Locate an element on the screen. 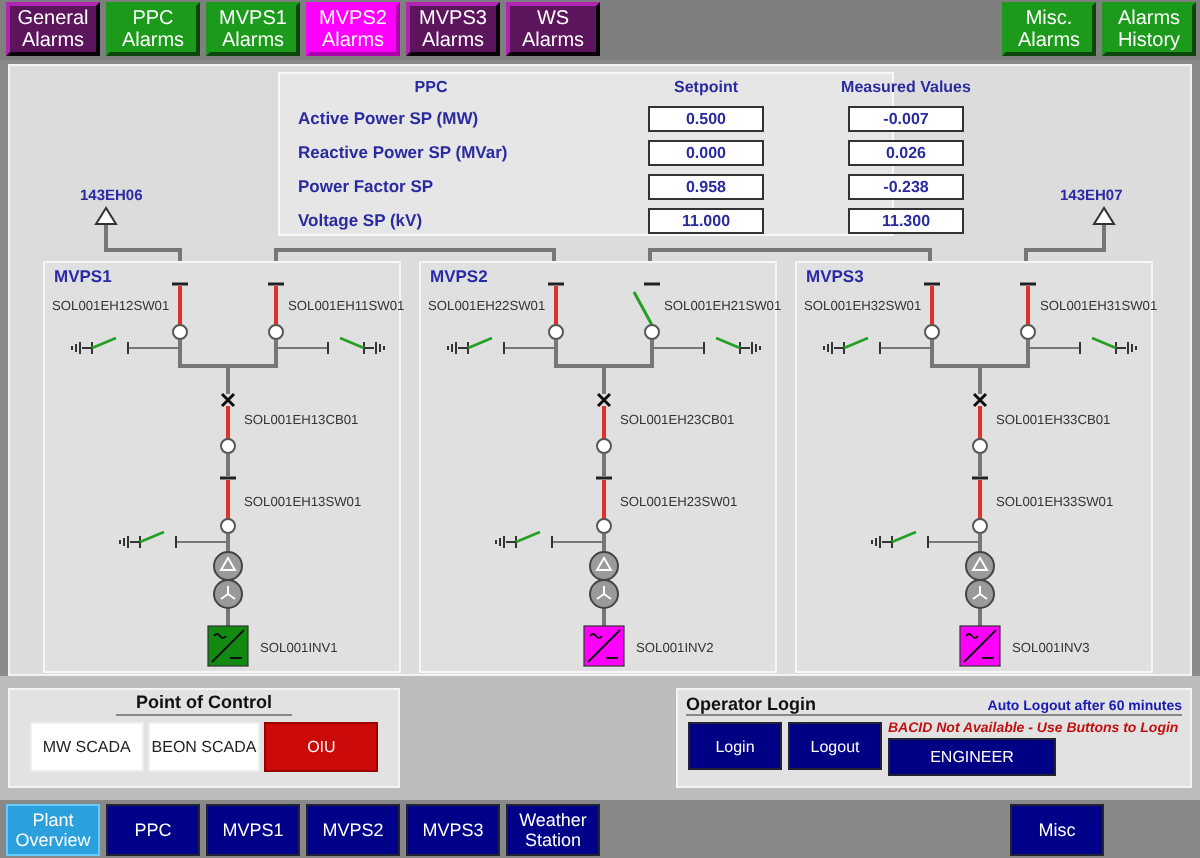 The height and width of the screenshot is (858, 1200). measured-value: -0.007 is located at coordinates (906, 119).